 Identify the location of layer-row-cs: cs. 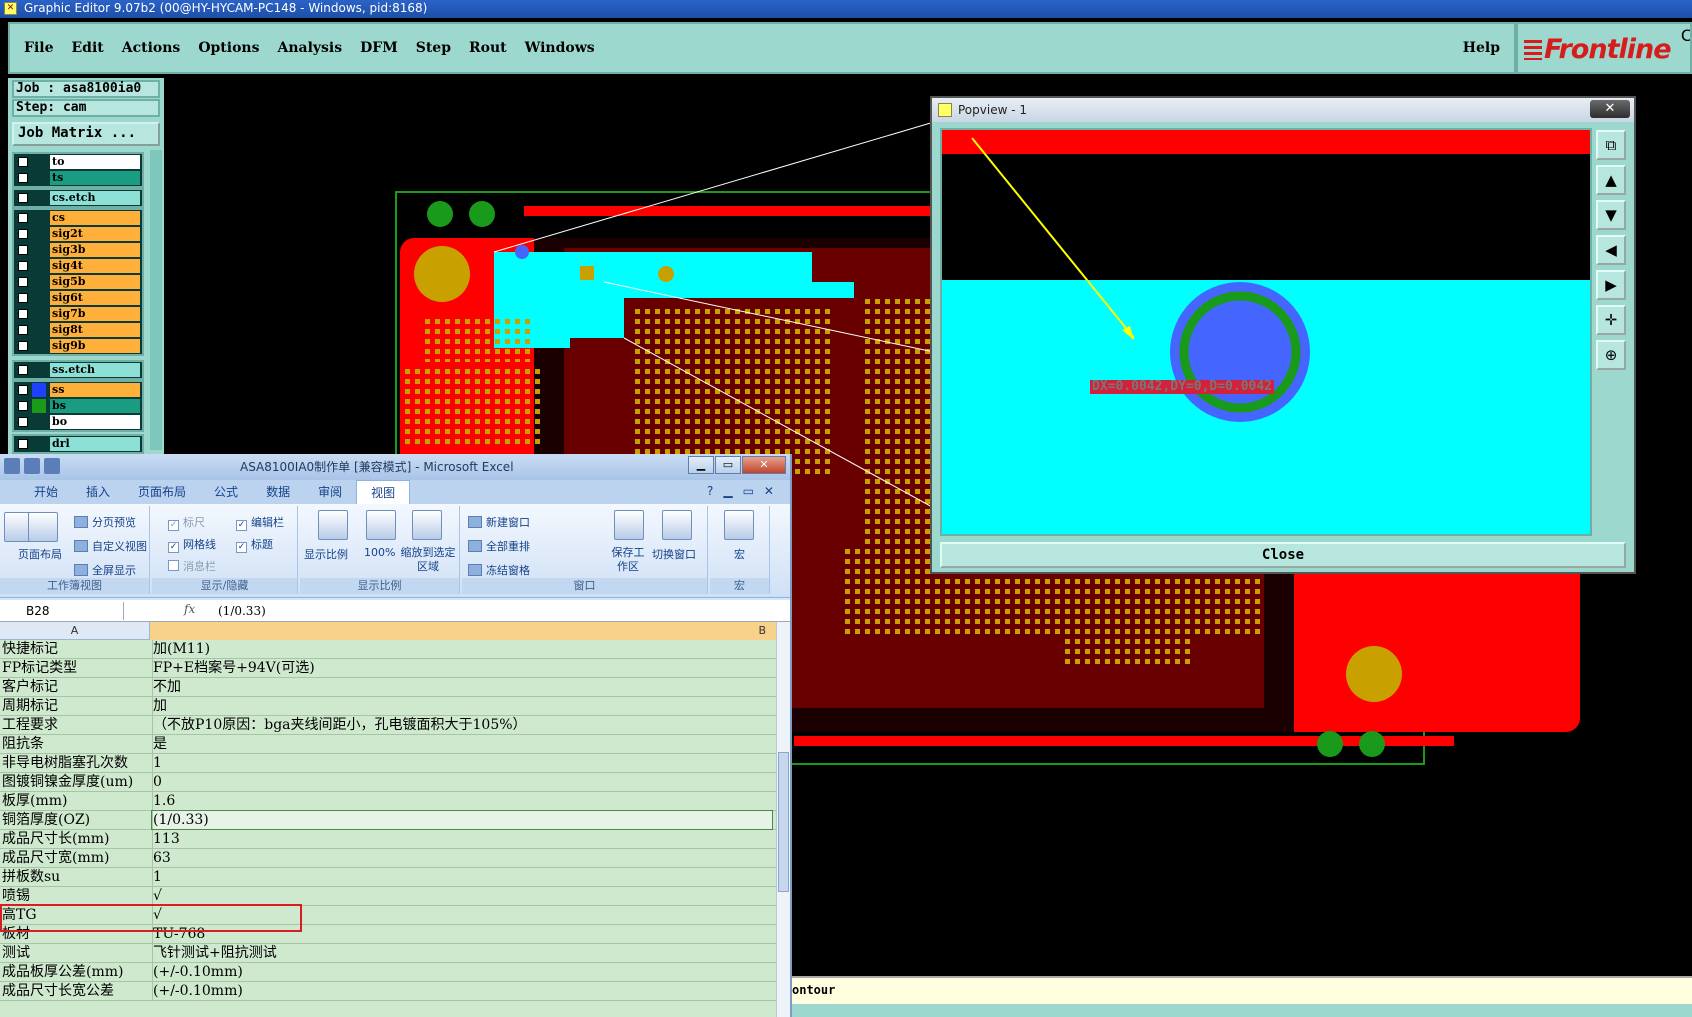
(78, 218).